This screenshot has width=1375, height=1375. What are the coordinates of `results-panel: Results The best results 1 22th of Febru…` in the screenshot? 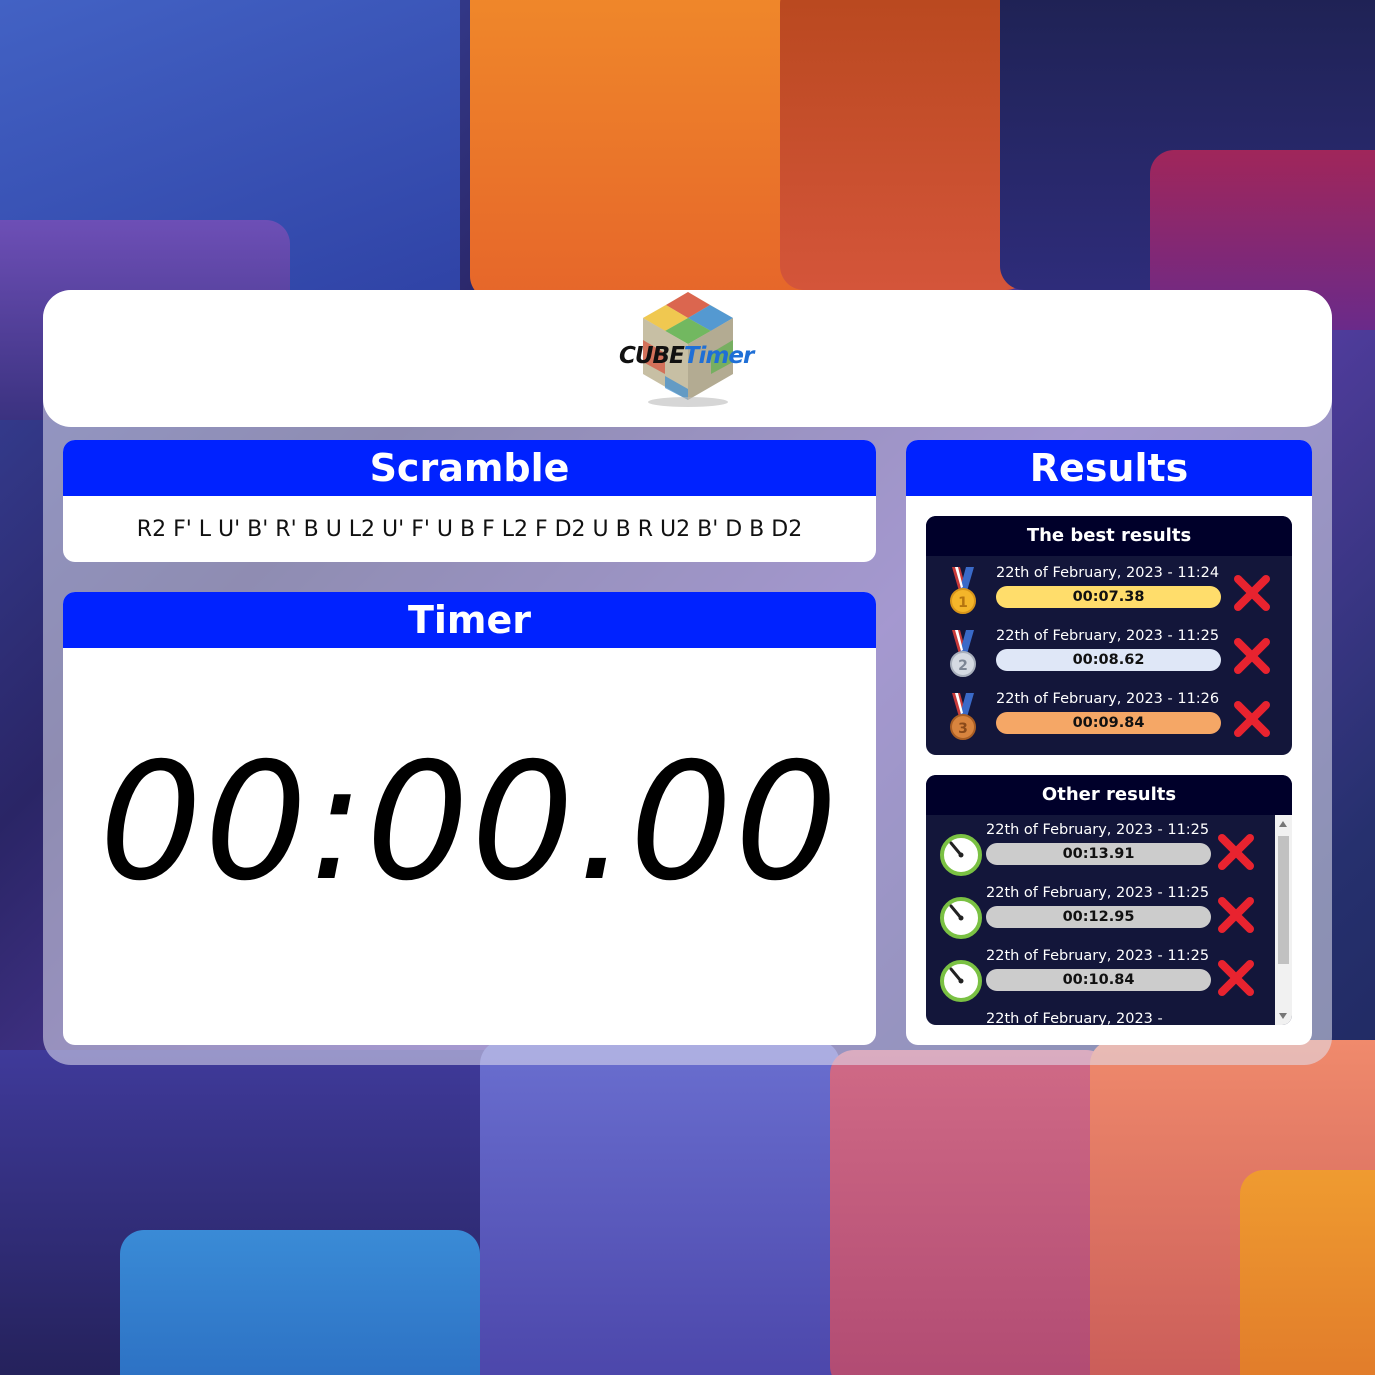 It's located at (1109, 742).